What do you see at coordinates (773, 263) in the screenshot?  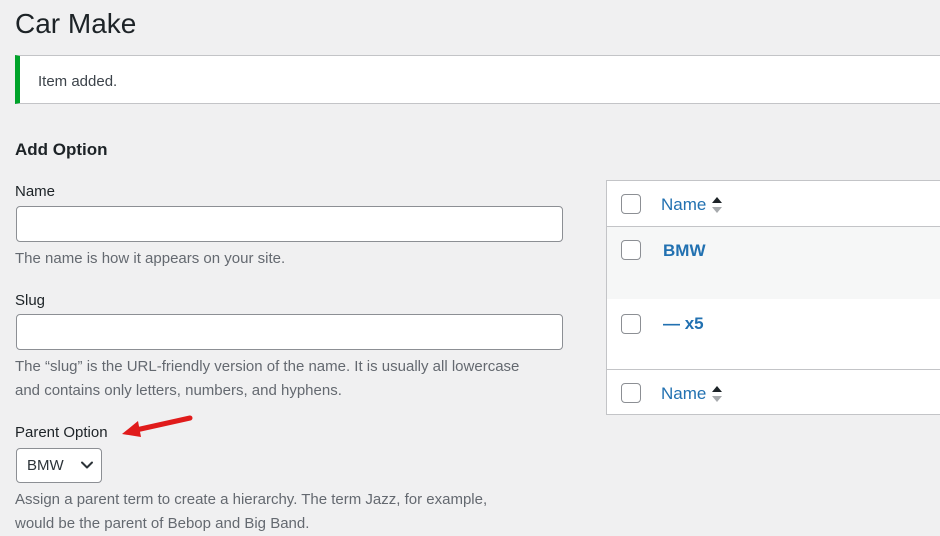 I see `table-row: BMW` at bounding box center [773, 263].